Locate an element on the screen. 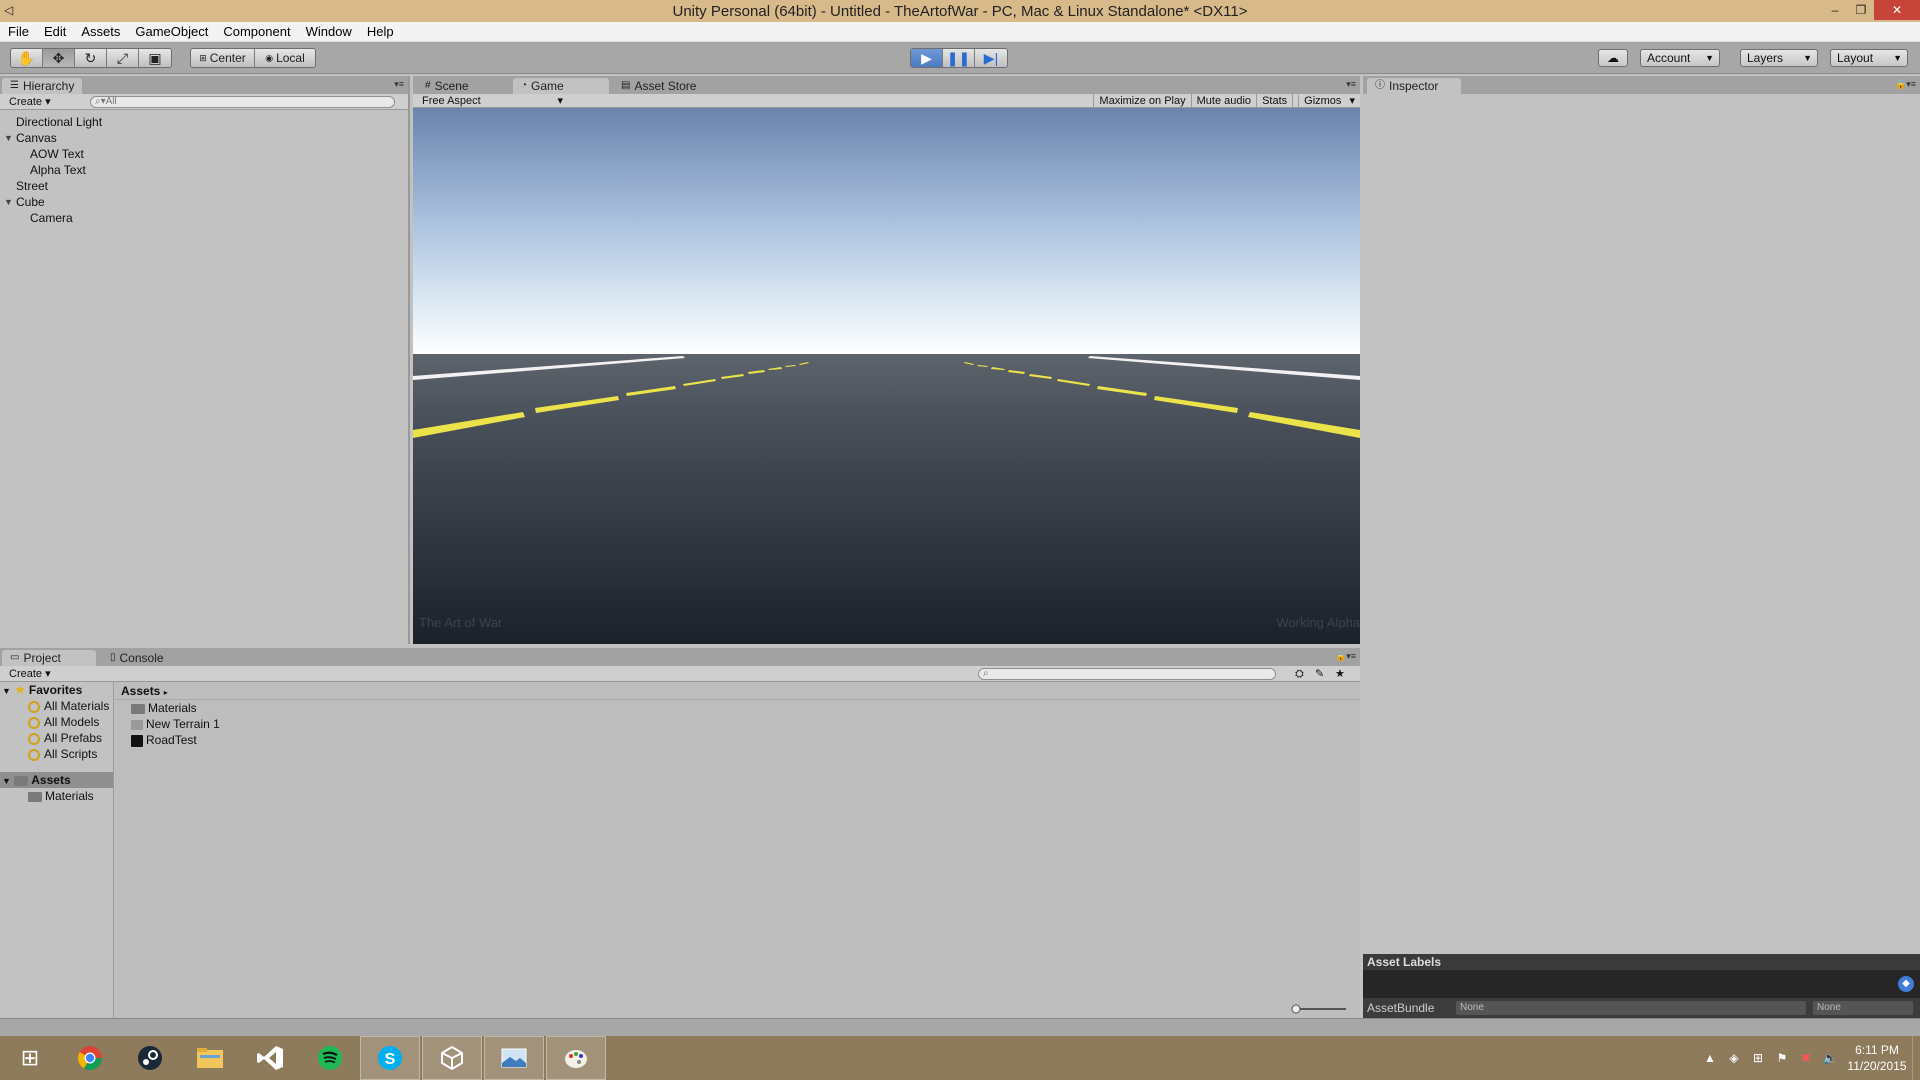 This screenshot has height=1080, width=1920. tree-item-camera: Camera is located at coordinates (204, 218).